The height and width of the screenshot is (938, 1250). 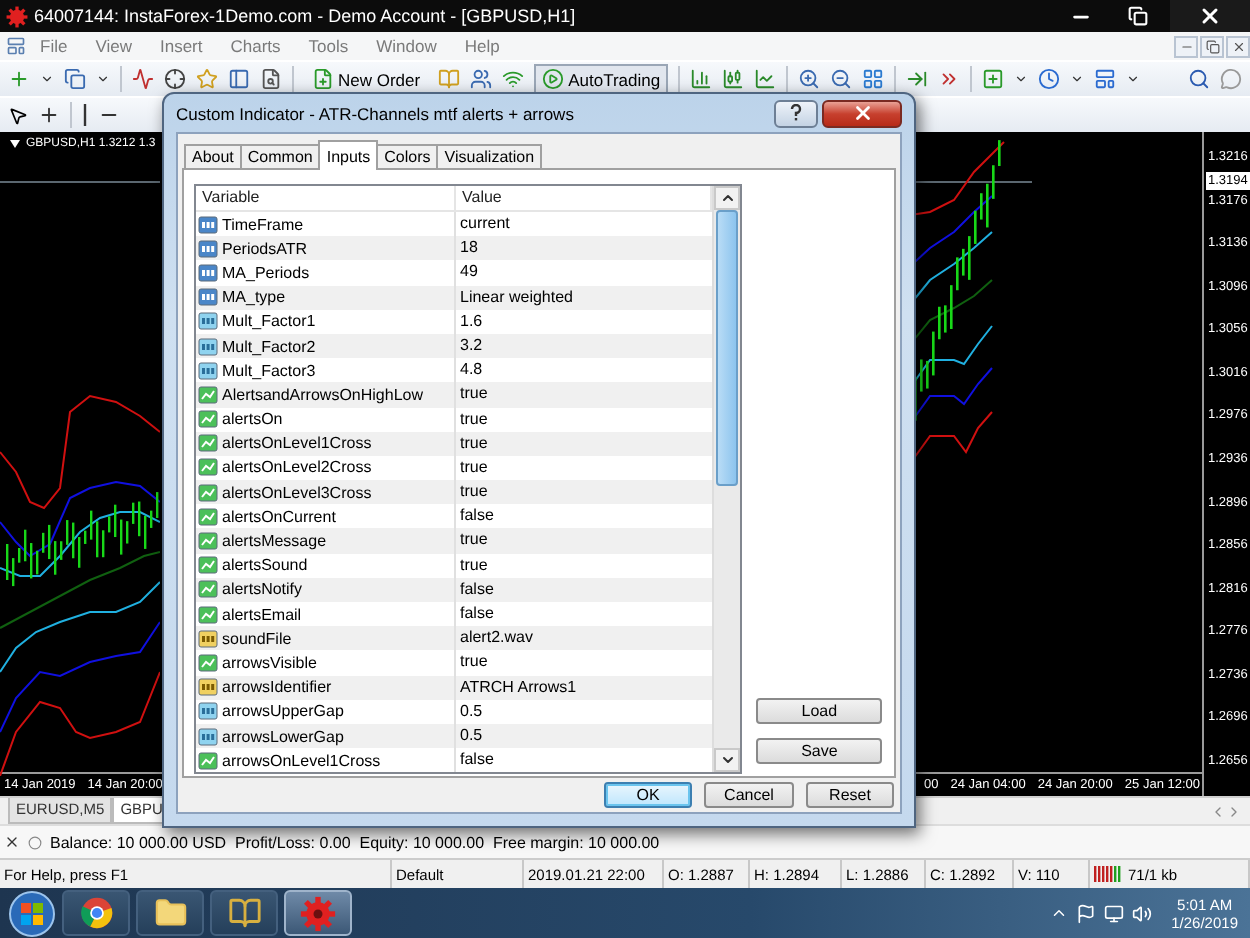 What do you see at coordinates (584, 297) in the screenshot?
I see `value-cell: Linear weighted` at bounding box center [584, 297].